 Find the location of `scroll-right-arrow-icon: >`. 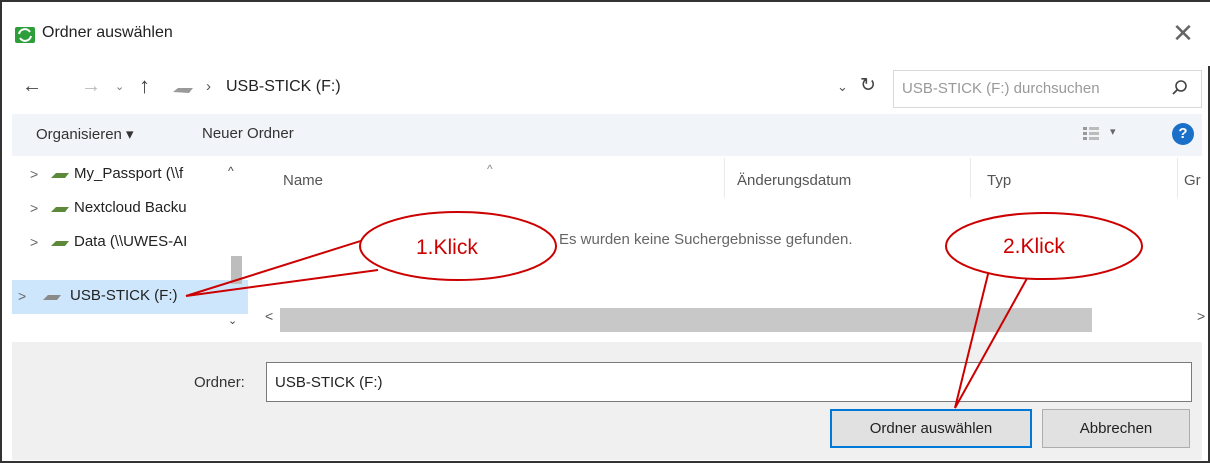

scroll-right-arrow-icon: > is located at coordinates (1201, 316).